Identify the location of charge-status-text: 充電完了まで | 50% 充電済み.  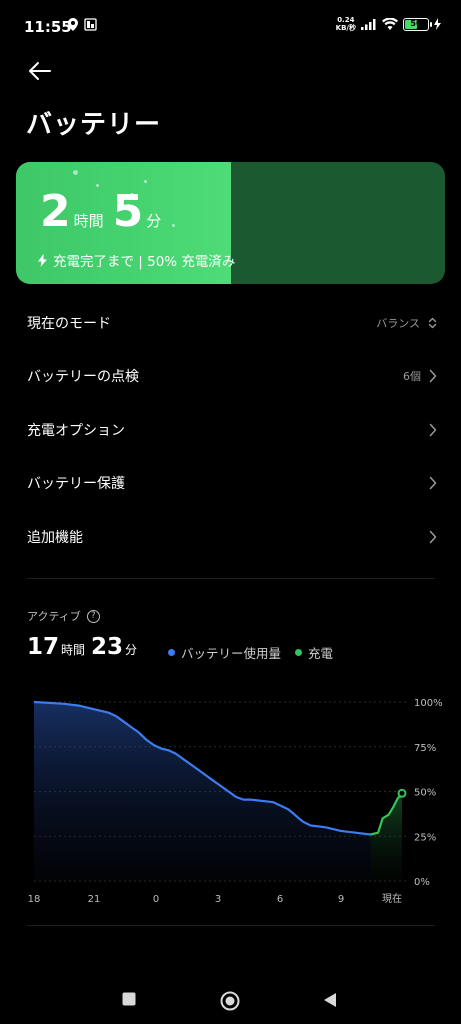
(144, 262).